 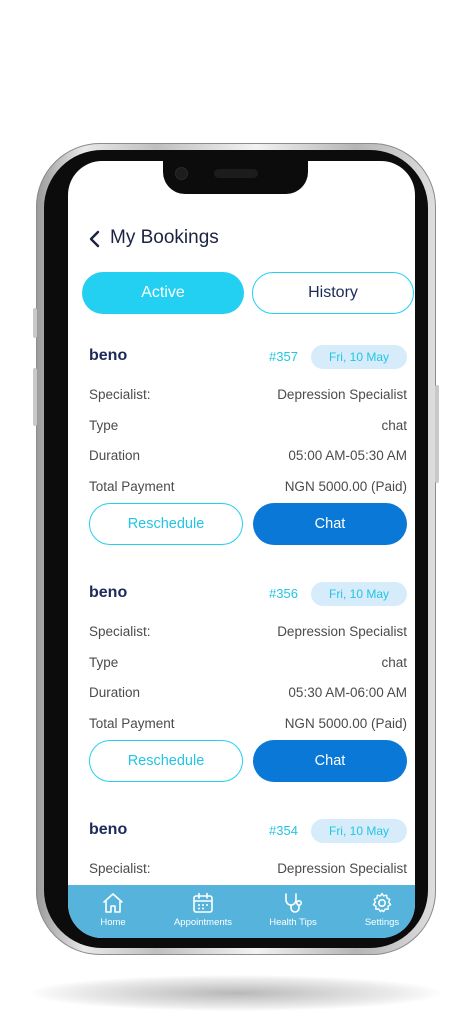 What do you see at coordinates (347, 455) in the screenshot?
I see `duration-value: 05:00 AM-05:30 AM` at bounding box center [347, 455].